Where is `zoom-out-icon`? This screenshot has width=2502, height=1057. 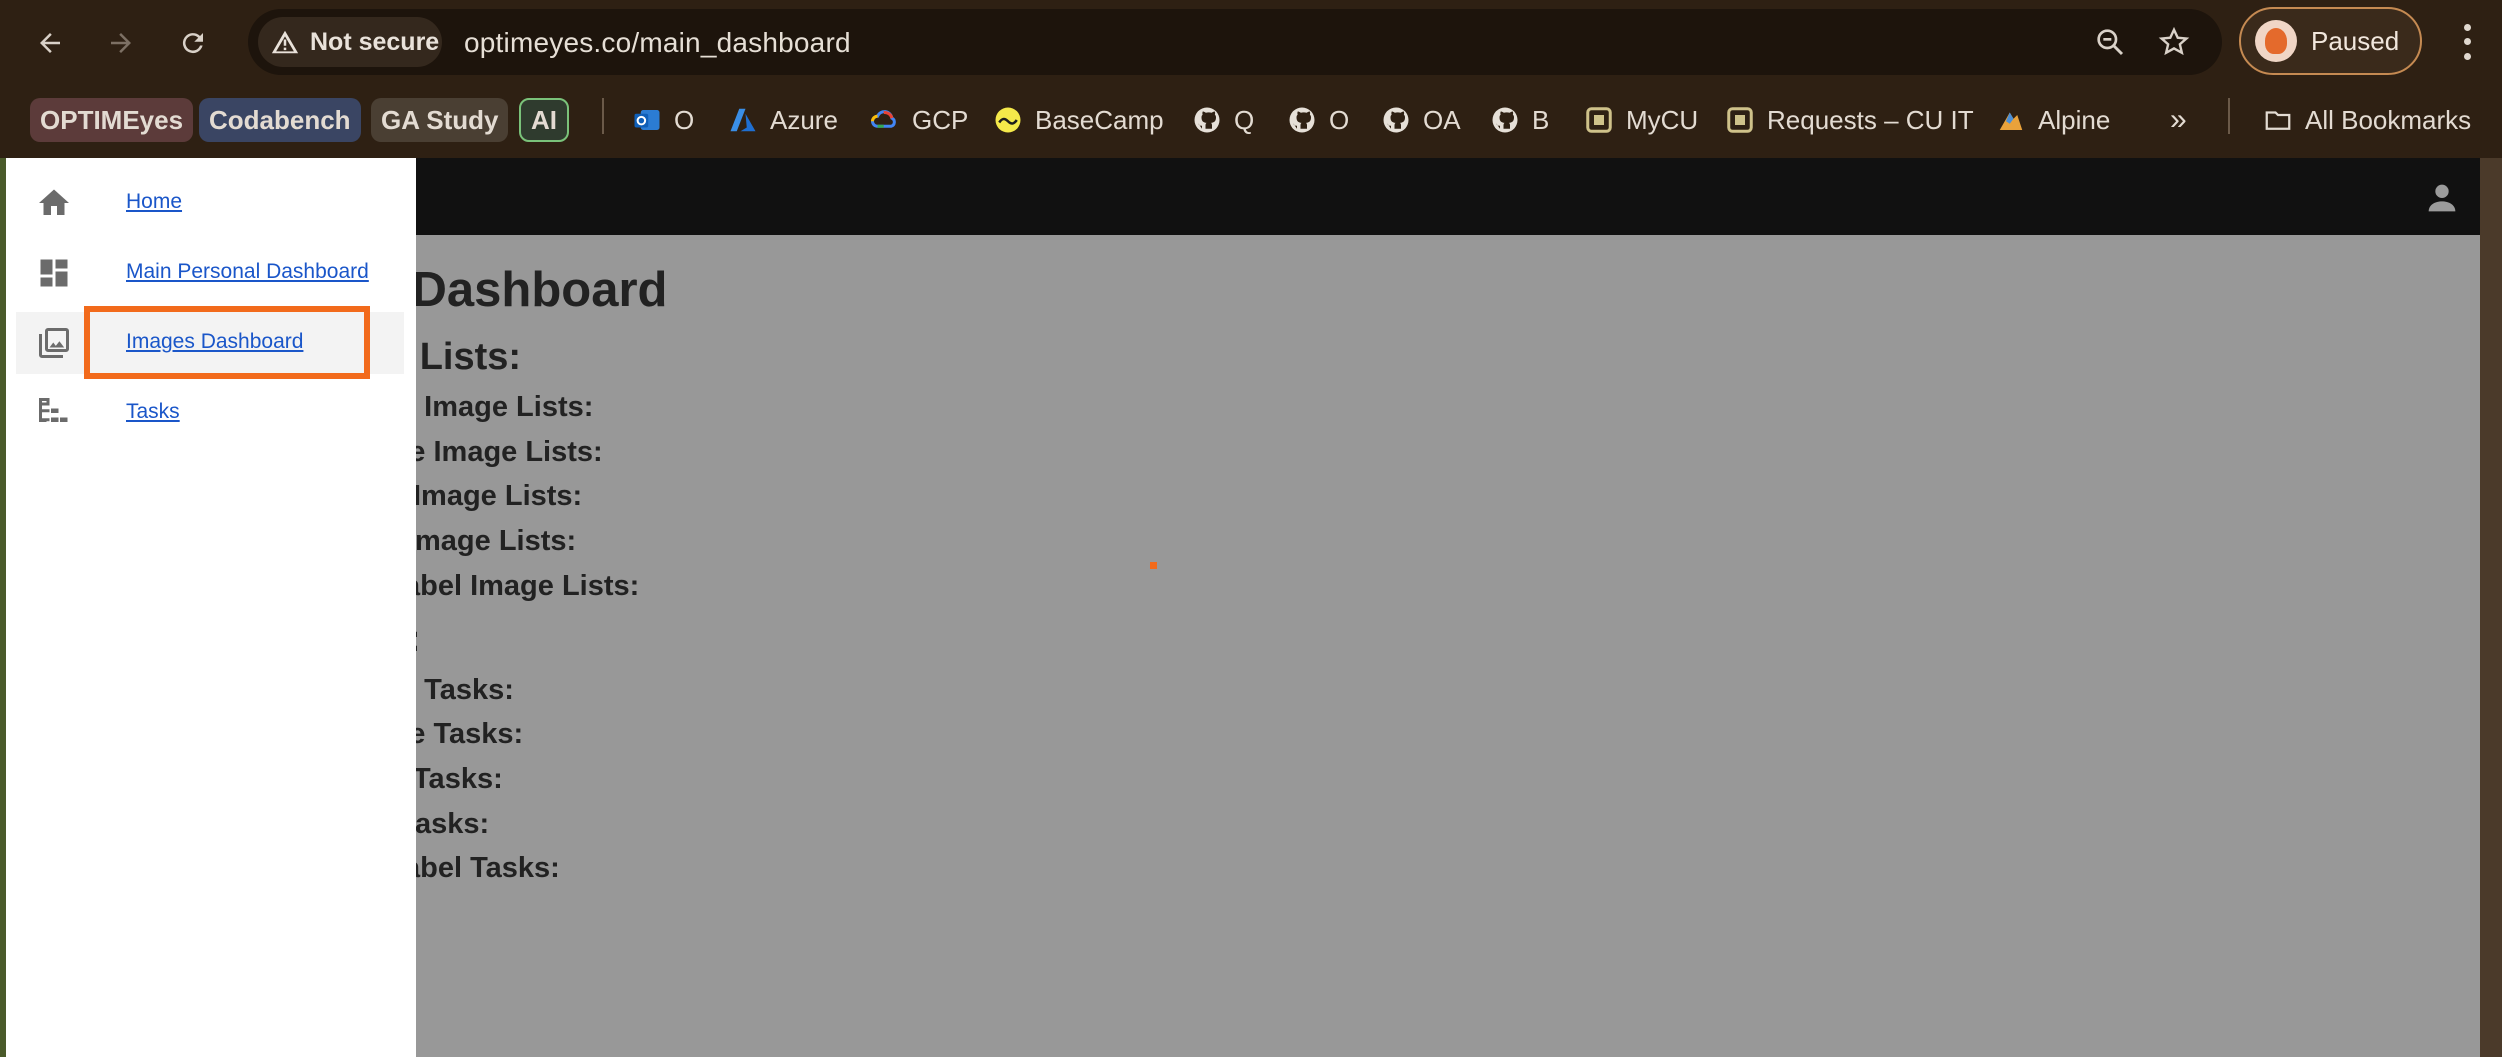 zoom-out-icon is located at coordinates (2110, 42).